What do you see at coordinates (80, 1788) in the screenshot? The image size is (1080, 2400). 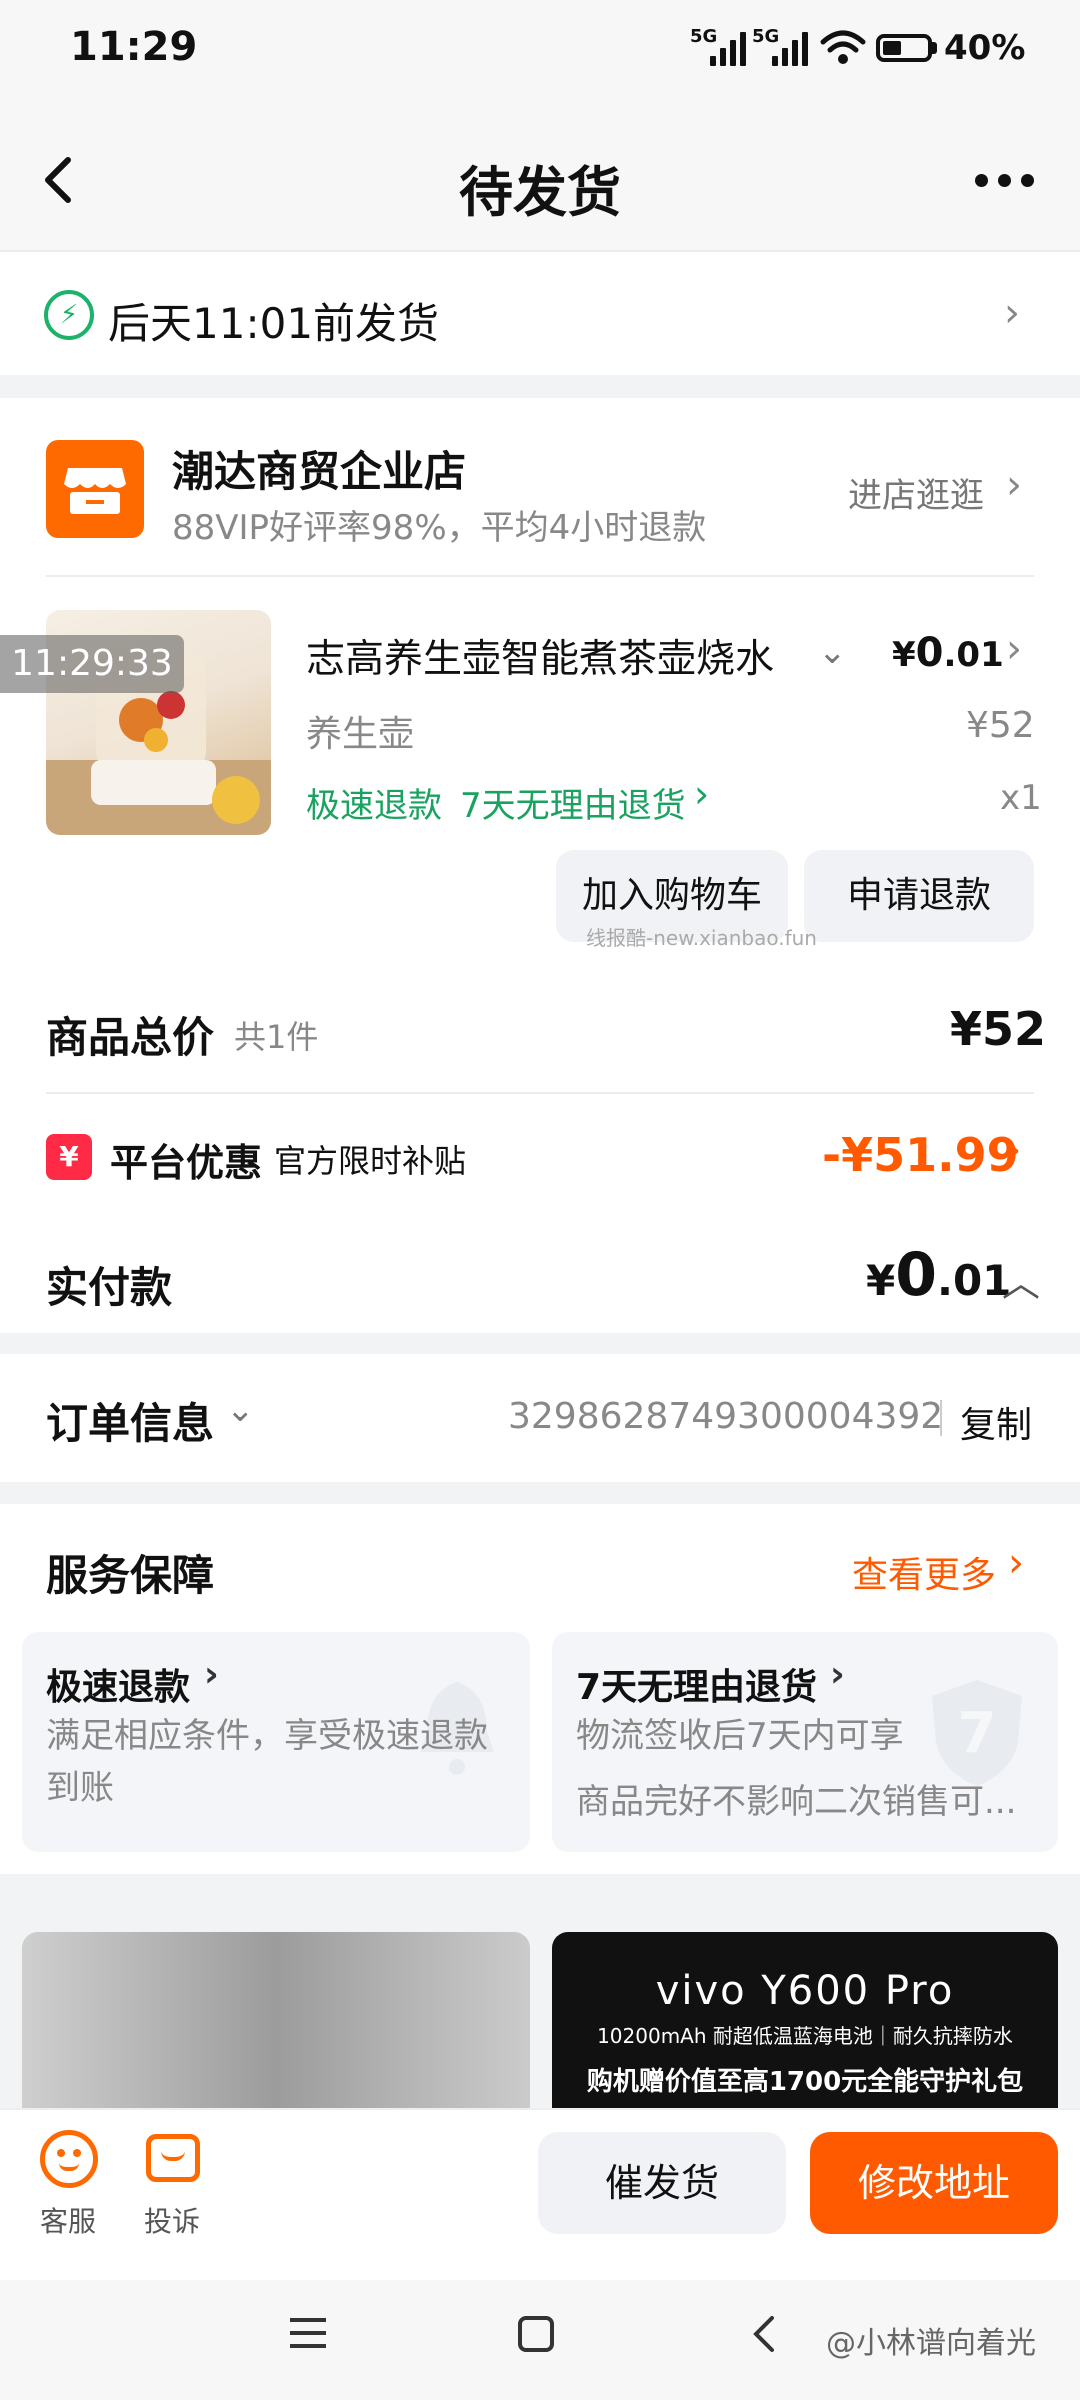 I see `service-item-desc: 到账` at bounding box center [80, 1788].